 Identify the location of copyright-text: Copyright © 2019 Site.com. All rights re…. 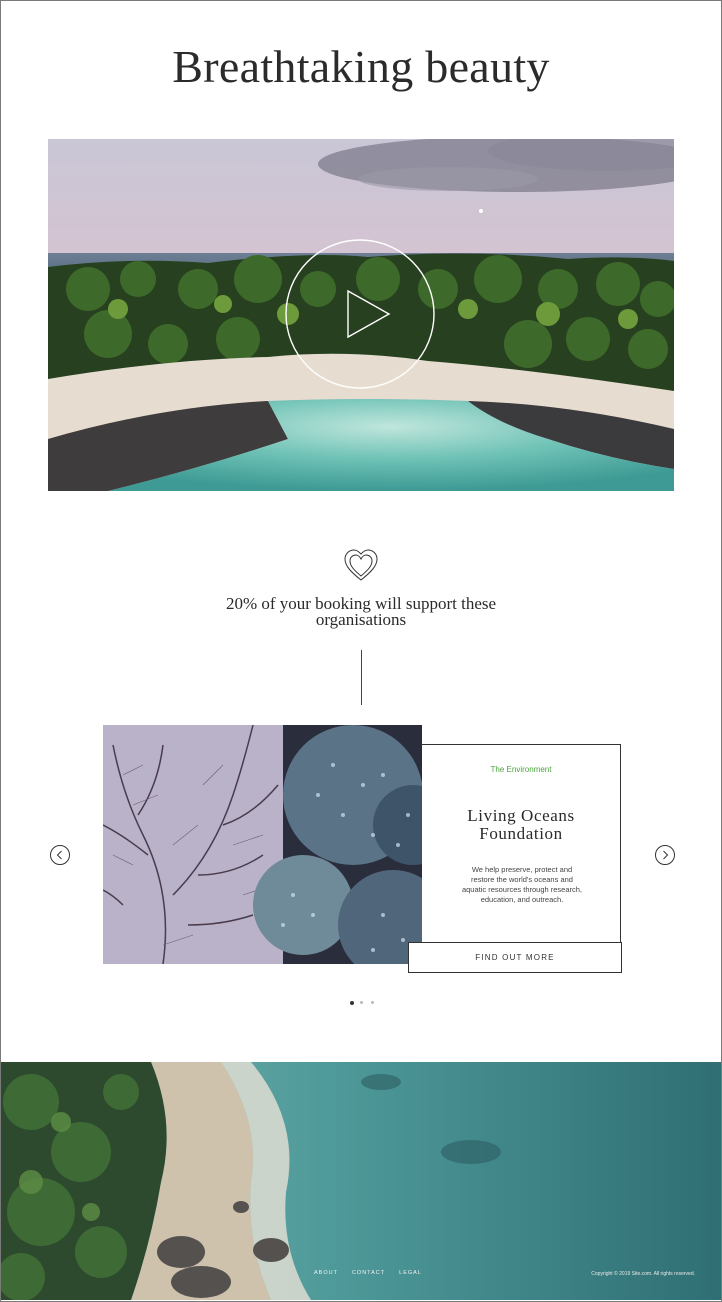
(643, 1274).